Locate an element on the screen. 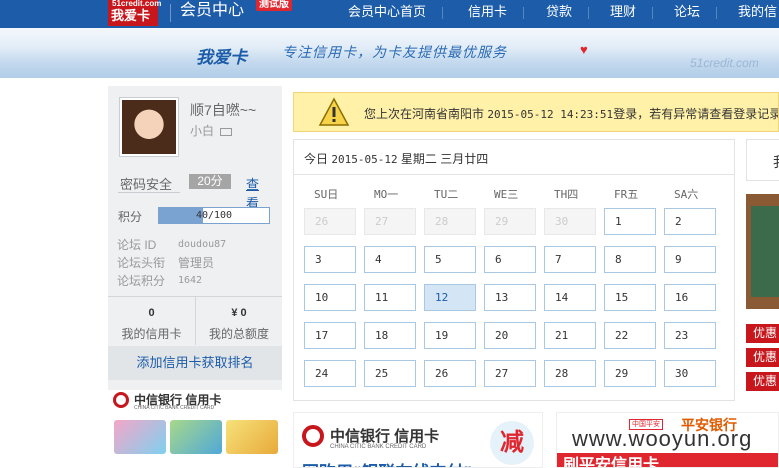 The image size is (779, 468). add-credit-card-button: 添加信用卡获取排名 is located at coordinates (195, 363).